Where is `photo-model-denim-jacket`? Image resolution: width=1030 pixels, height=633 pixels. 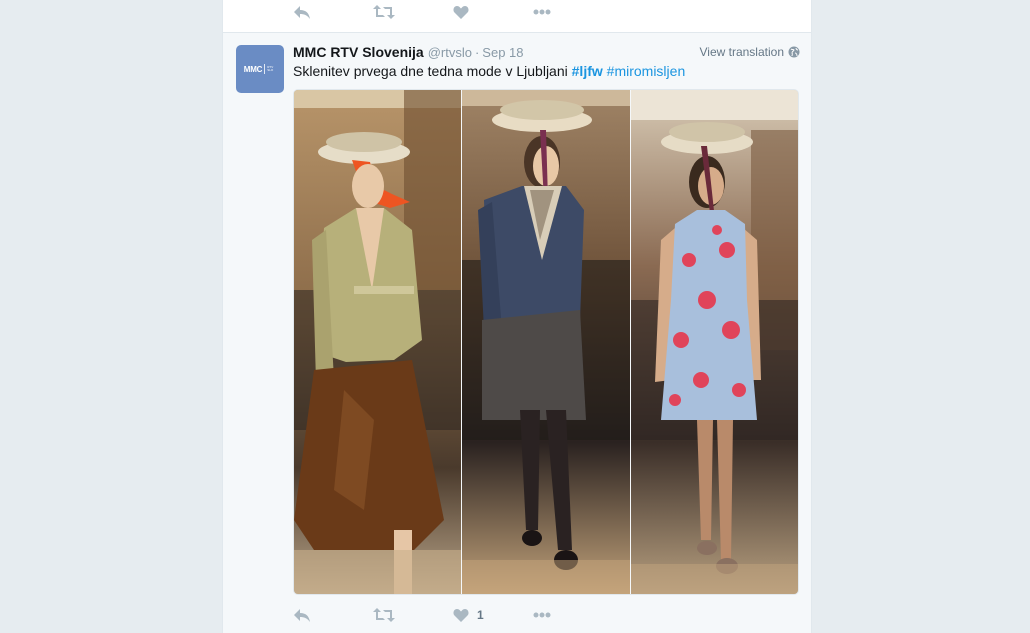 photo-model-denim-jacket is located at coordinates (546, 342).